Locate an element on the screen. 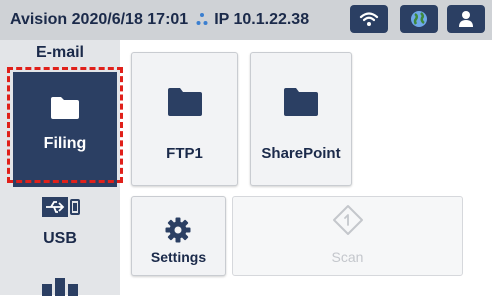  tile-label: SharePoint is located at coordinates (301, 153).